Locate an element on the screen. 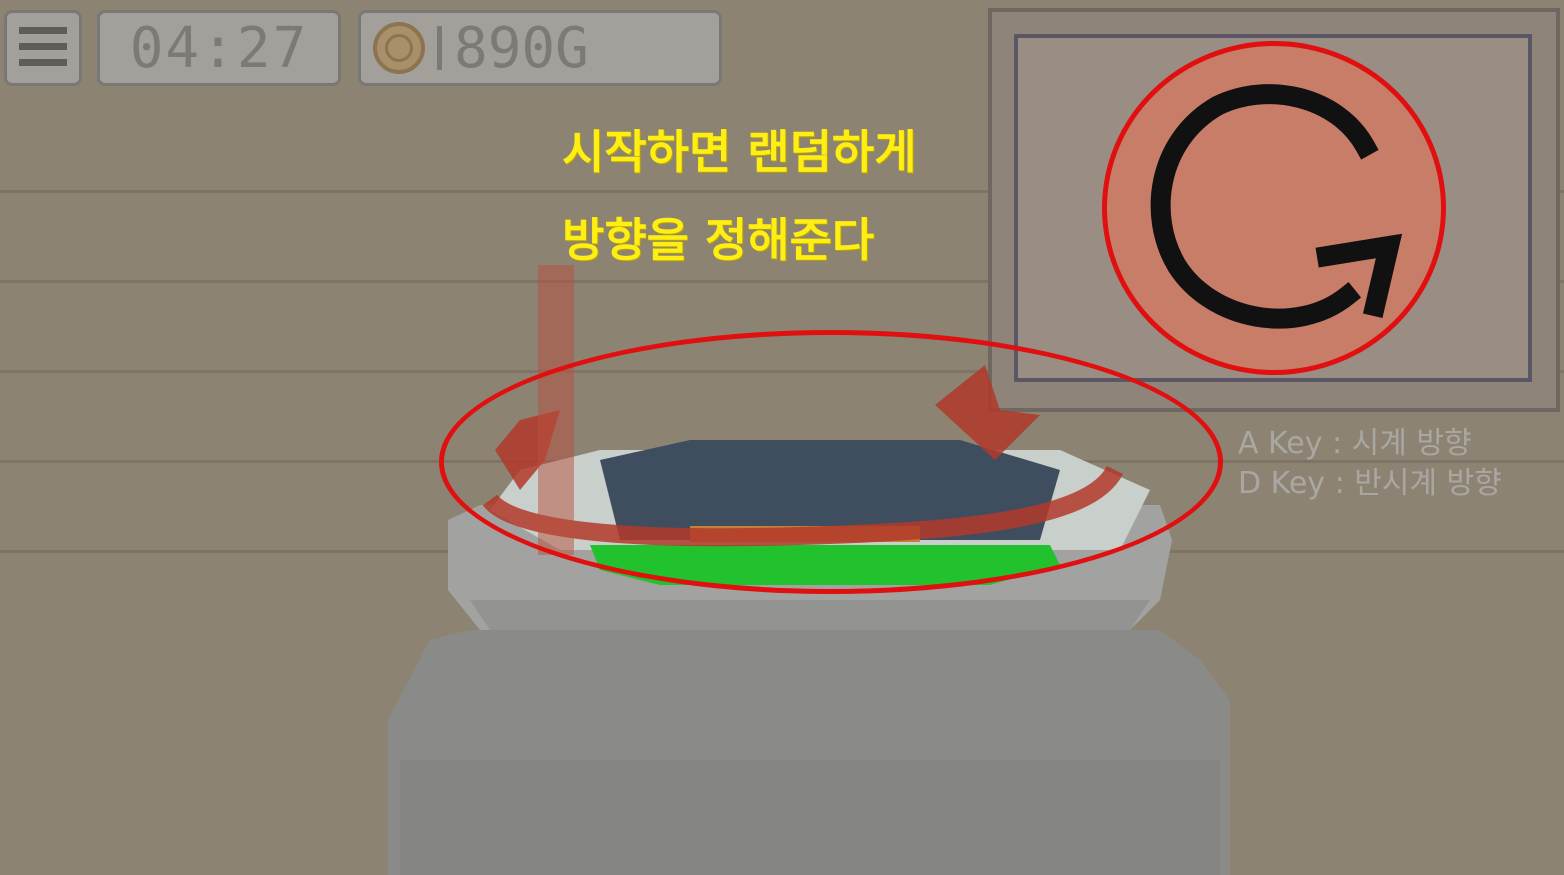  a-key-help: A Key : 시계 방향 is located at coordinates (1355, 443).